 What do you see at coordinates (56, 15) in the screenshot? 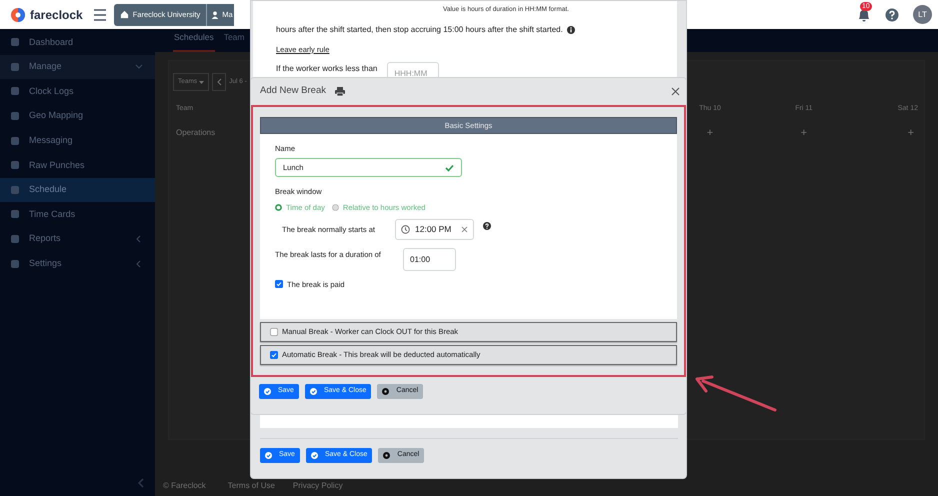
I see `logo-text: fareclock` at bounding box center [56, 15].